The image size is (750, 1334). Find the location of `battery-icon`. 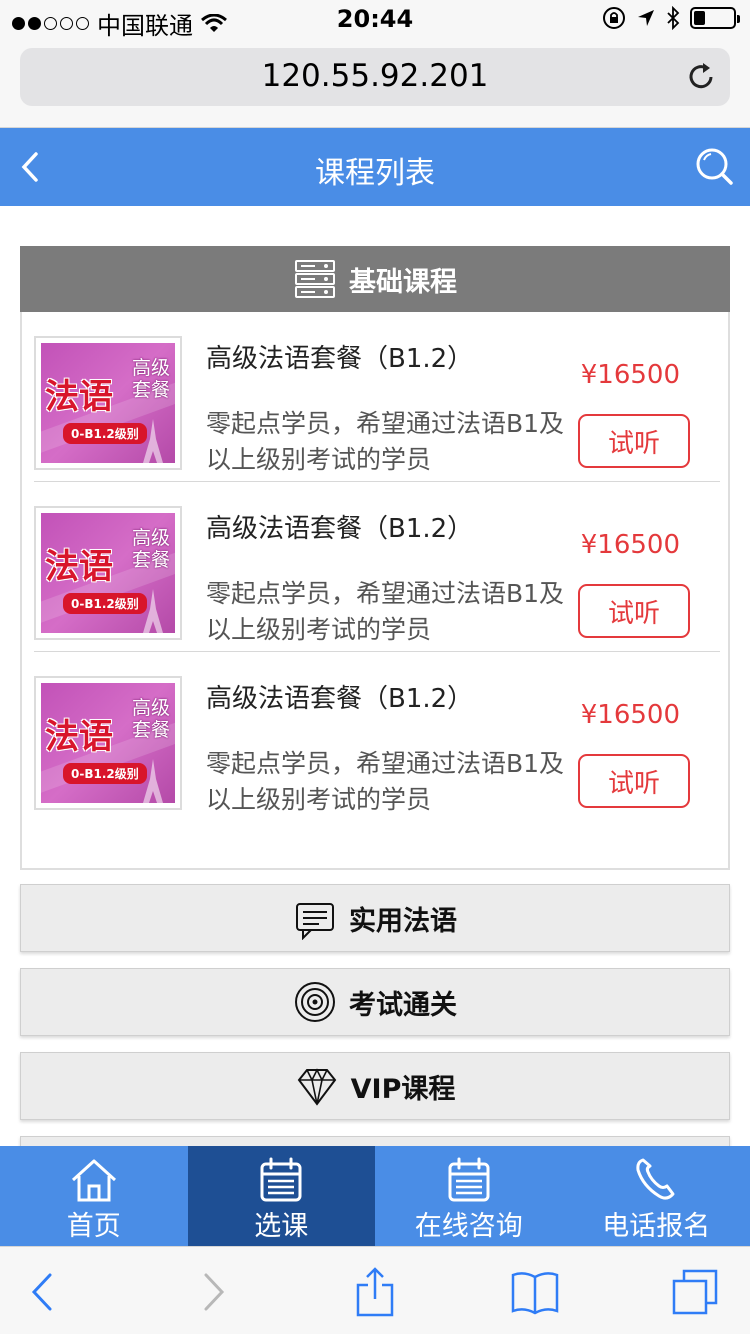

battery-icon is located at coordinates (715, 18).